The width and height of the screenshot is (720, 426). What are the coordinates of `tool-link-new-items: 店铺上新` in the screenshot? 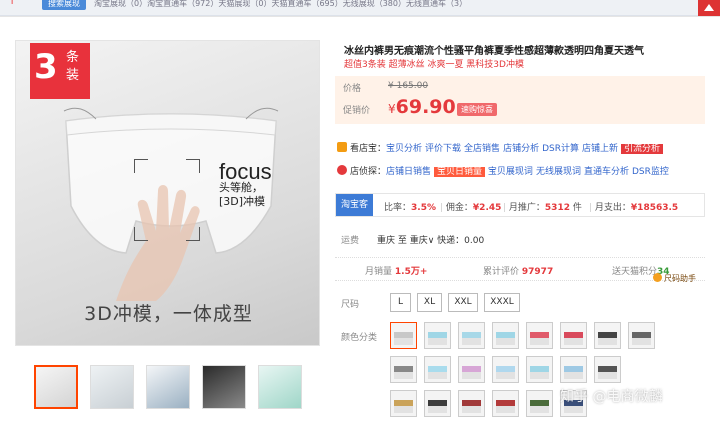 It's located at (600, 149).